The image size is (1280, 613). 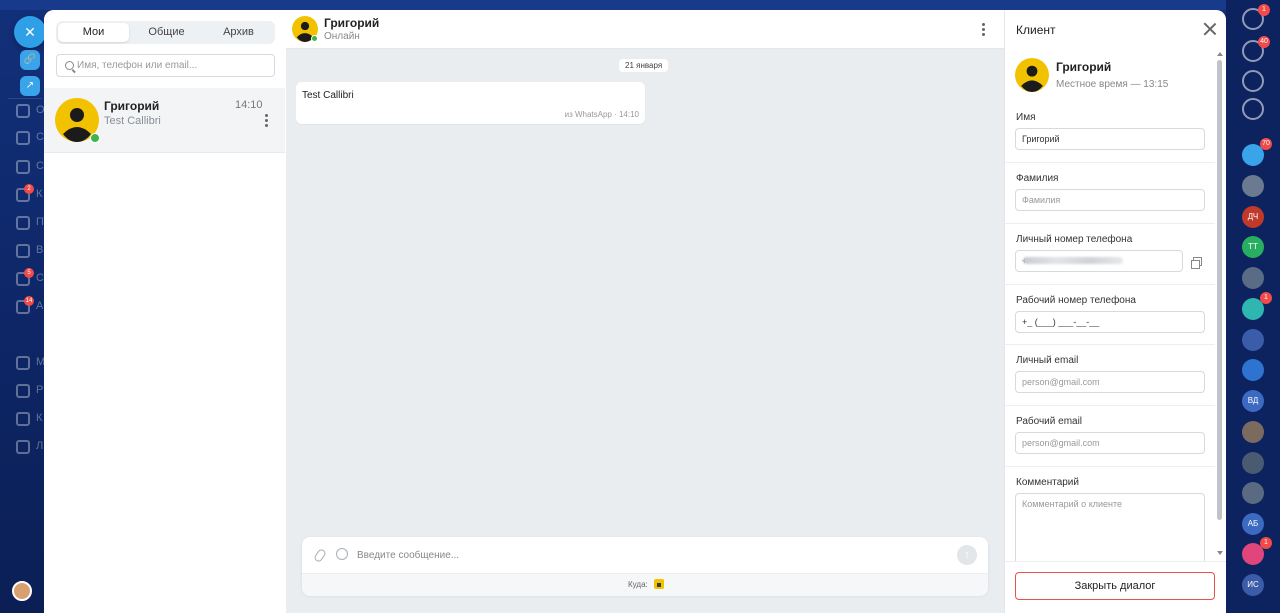 I want to click on emoji-icon, so click(x=342, y=554).